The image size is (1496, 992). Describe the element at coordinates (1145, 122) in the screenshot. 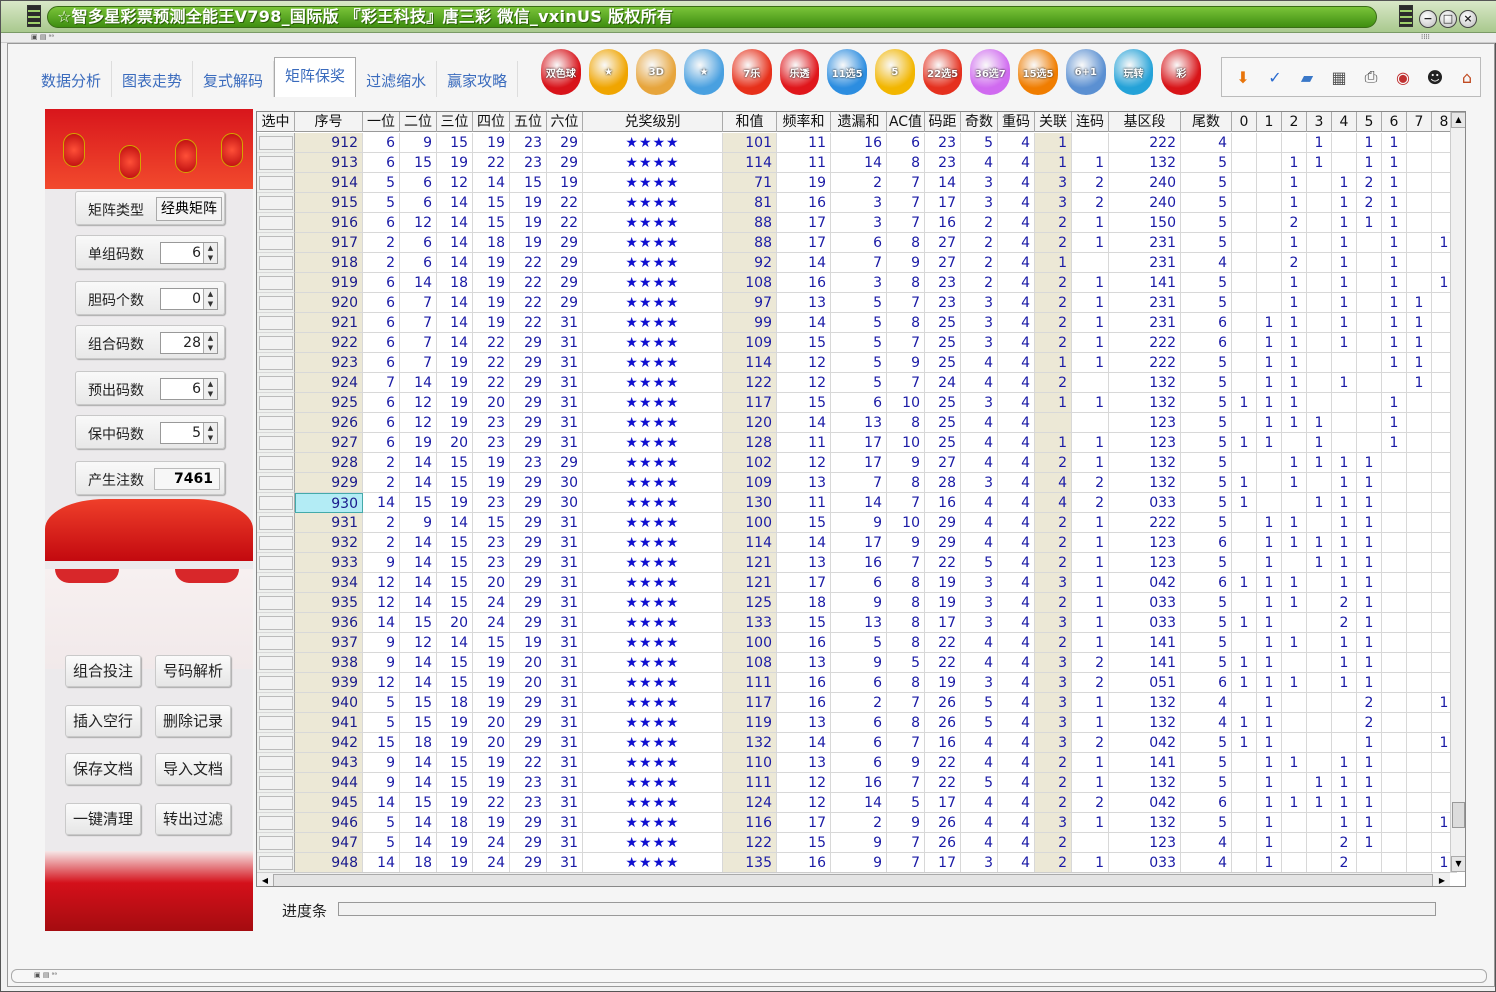

I see `col-header: 基区段` at that location.